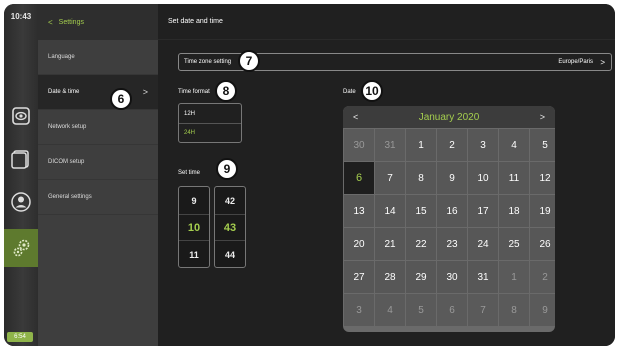 This screenshot has height=350, width=619. Describe the element at coordinates (359, 244) in the screenshot. I see `calendar-day: 20` at that location.